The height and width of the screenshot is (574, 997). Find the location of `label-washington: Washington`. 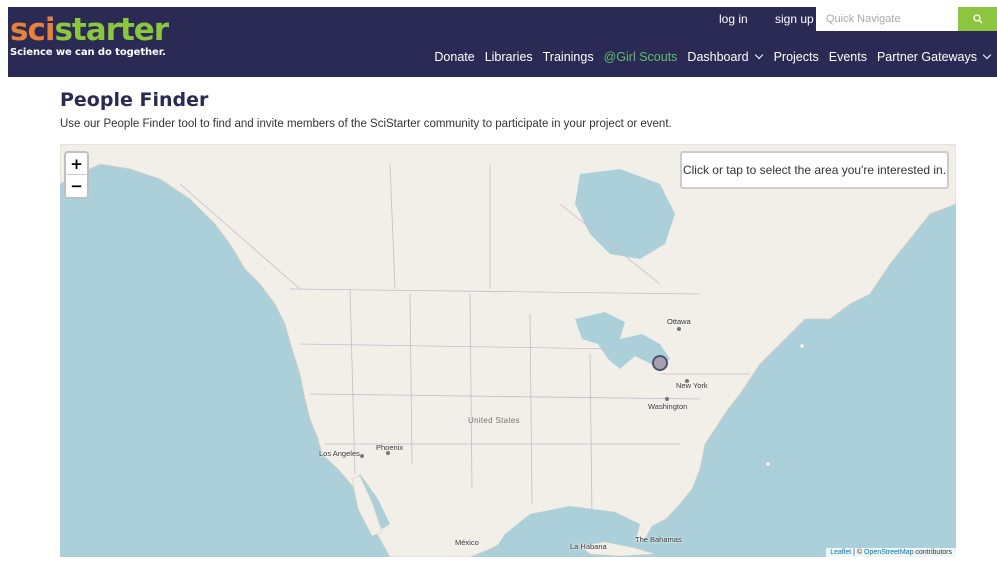

label-washington: Washington is located at coordinates (668, 406).